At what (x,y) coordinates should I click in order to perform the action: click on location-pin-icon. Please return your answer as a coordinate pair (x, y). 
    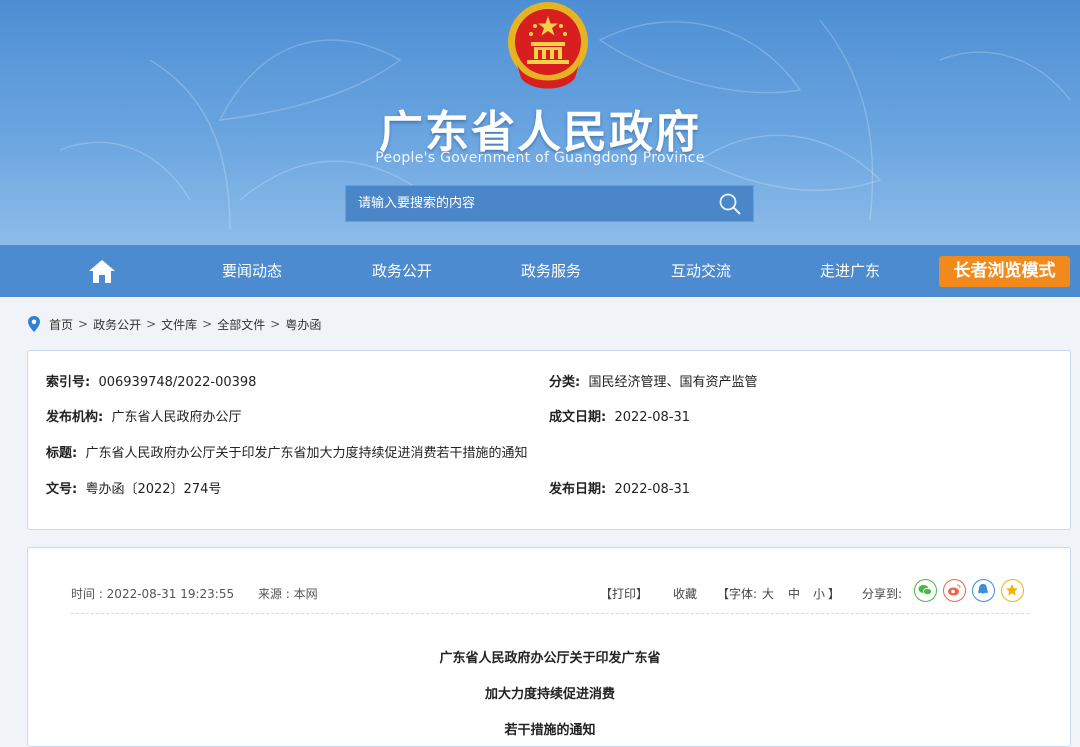
    Looking at the image, I should click on (34, 324).